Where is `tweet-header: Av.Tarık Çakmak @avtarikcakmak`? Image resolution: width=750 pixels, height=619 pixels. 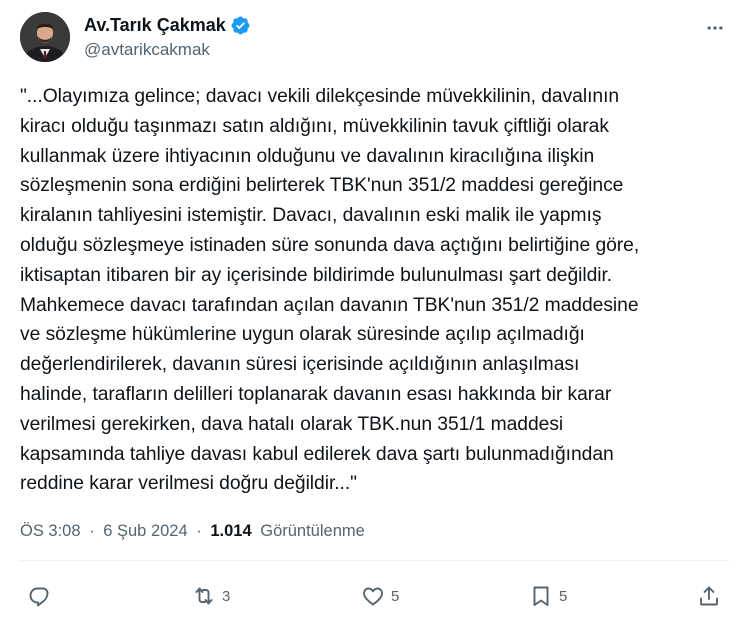
tweet-header: Av.Tarık Çakmak @avtarikcakmak is located at coordinates (377, 40).